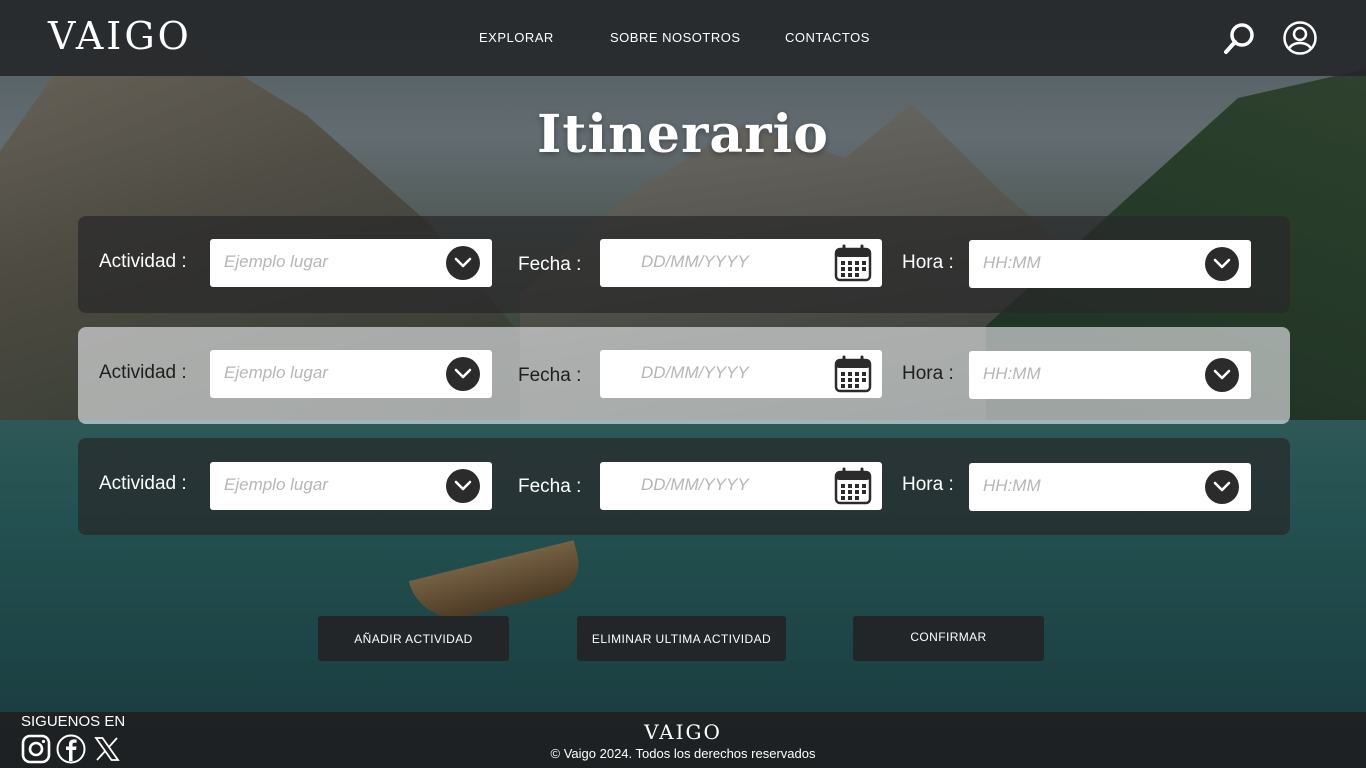 The width and height of the screenshot is (1366, 768). Describe the element at coordinates (413, 638) in the screenshot. I see `add-activity-button: AÑADIR ACTIVIDAD` at that location.